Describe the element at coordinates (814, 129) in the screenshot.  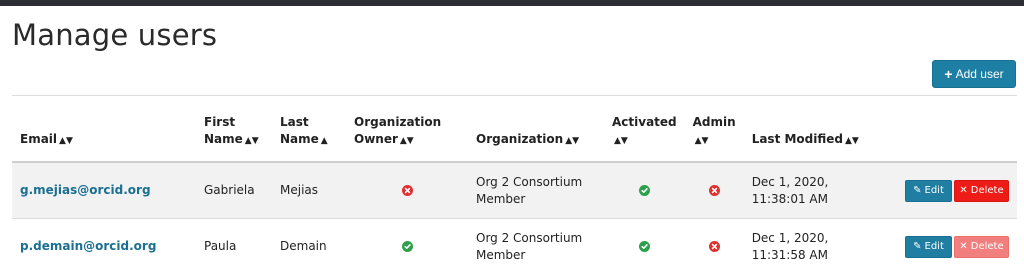
I see `header-last-modified: Last Modified▲▼` at that location.